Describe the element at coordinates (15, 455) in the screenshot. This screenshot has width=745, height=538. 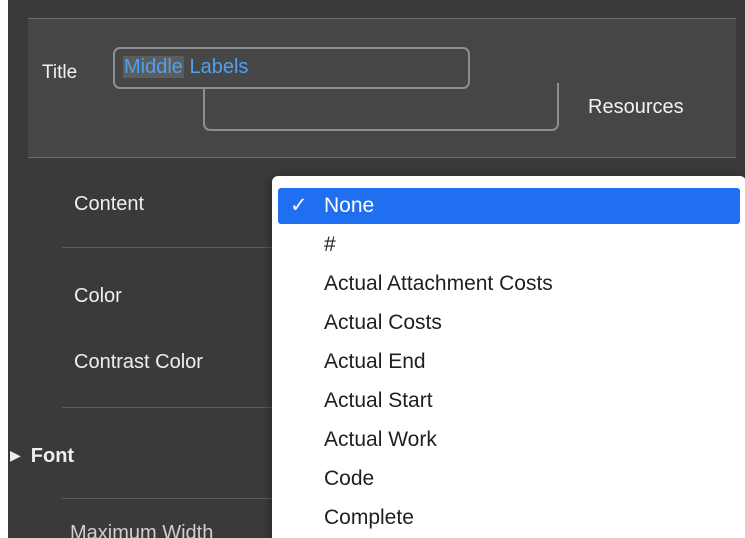
I see `disclosure-triangle-icon: ▶` at that location.